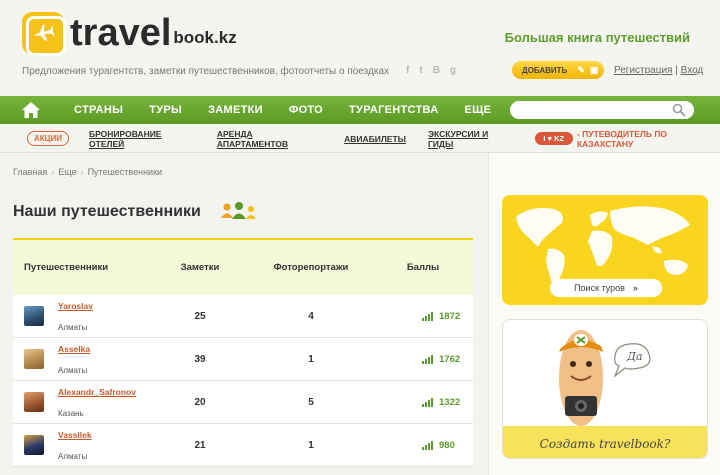 The width and height of the screenshot is (720, 475). I want to click on tour-search-button: Поиск туров », so click(606, 288).